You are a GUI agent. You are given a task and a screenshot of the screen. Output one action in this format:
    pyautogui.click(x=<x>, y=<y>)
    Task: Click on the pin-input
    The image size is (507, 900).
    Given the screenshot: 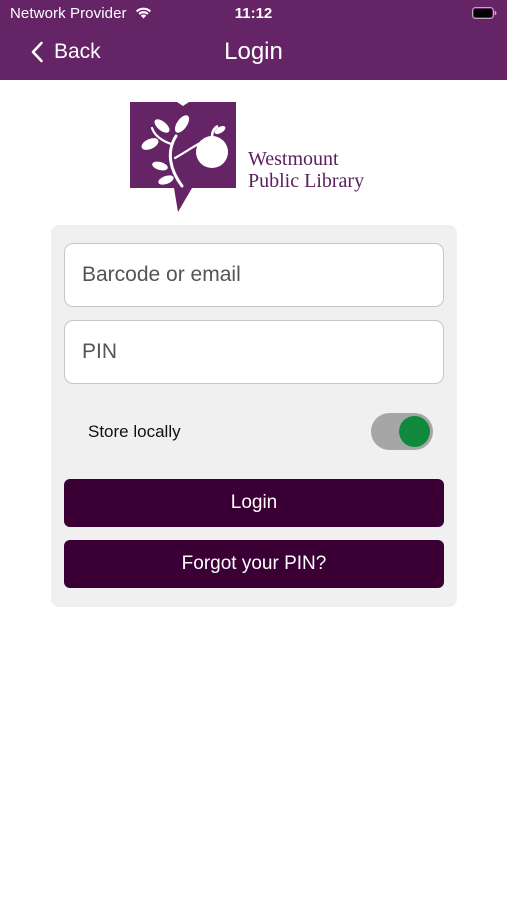 What is the action you would take?
    pyautogui.click(x=254, y=352)
    